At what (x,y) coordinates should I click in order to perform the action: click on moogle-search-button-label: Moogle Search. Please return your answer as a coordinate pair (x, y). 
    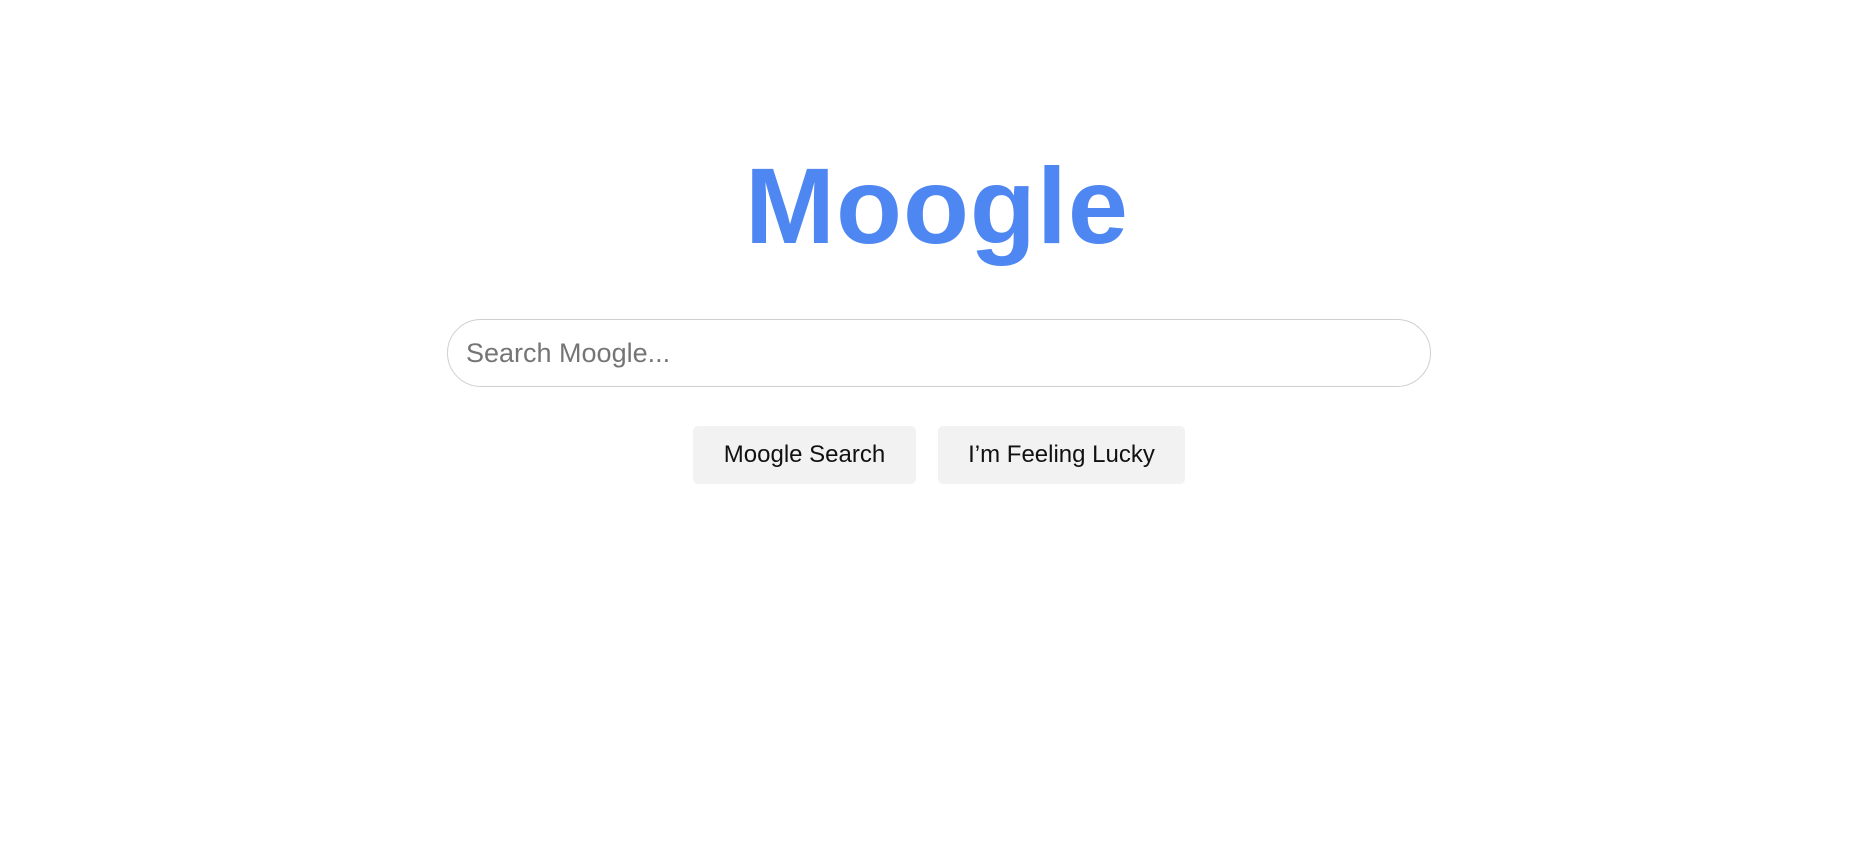
    Looking at the image, I should click on (804, 454).